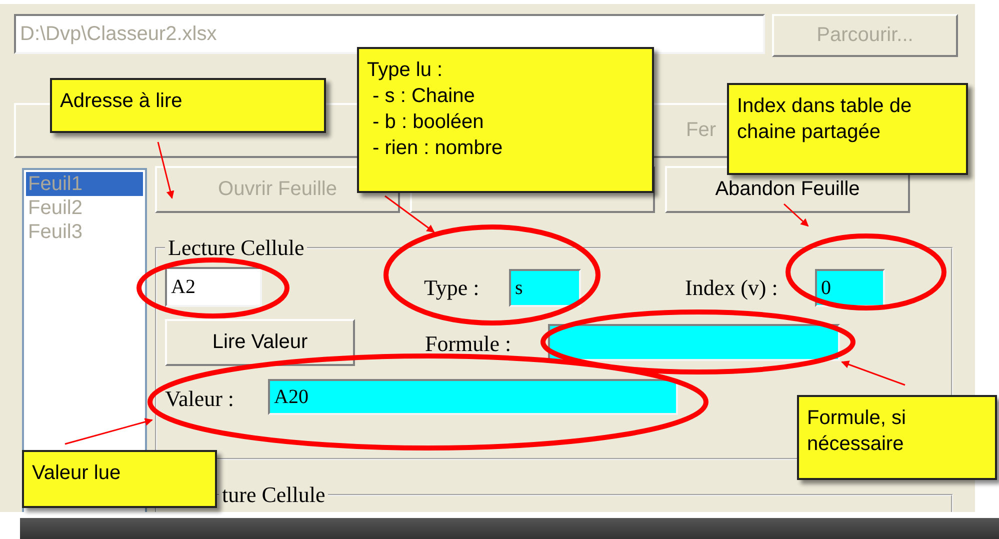 The height and width of the screenshot is (539, 999). Describe the element at coordinates (545, 288) in the screenshot. I see `type-field: s` at that location.